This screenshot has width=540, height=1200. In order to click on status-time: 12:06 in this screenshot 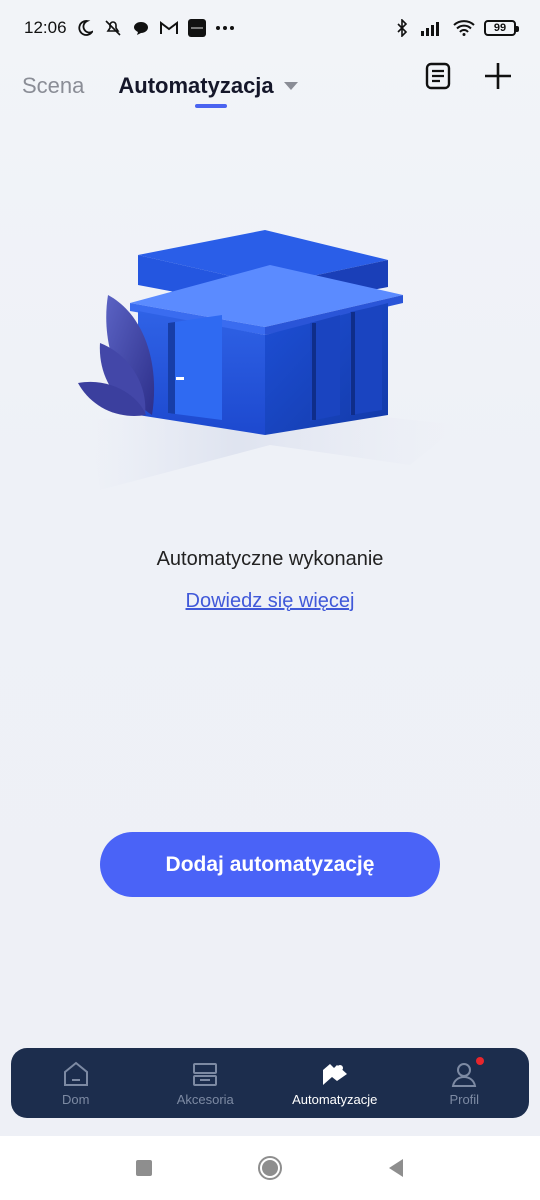, I will do `click(45, 27)`.